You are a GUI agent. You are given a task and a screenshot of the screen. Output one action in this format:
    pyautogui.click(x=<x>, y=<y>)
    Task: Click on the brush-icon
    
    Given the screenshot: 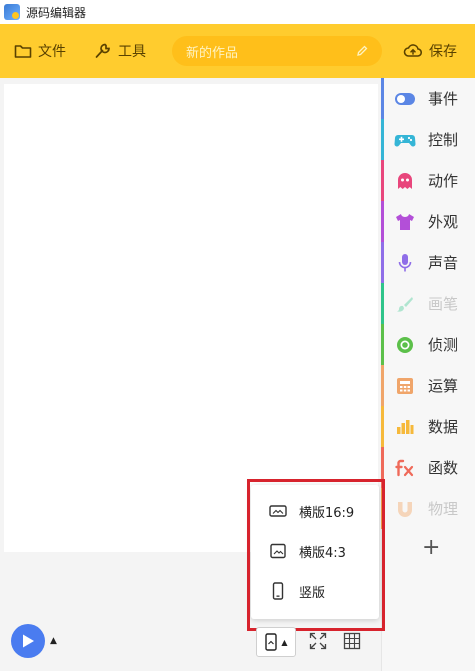 What is the action you would take?
    pyautogui.click(x=405, y=304)
    